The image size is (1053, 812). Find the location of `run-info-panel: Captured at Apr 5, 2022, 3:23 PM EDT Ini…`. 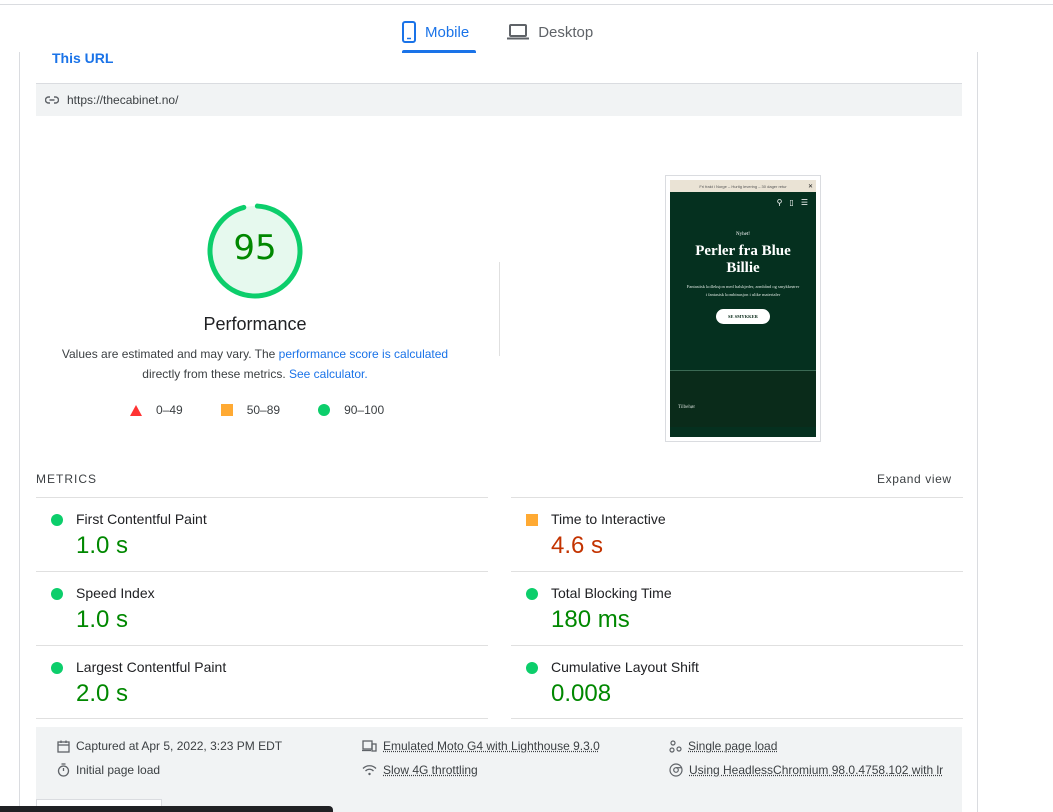

run-info-panel: Captured at Apr 5, 2022, 3:23 PM EDT Ini… is located at coordinates (499, 769).